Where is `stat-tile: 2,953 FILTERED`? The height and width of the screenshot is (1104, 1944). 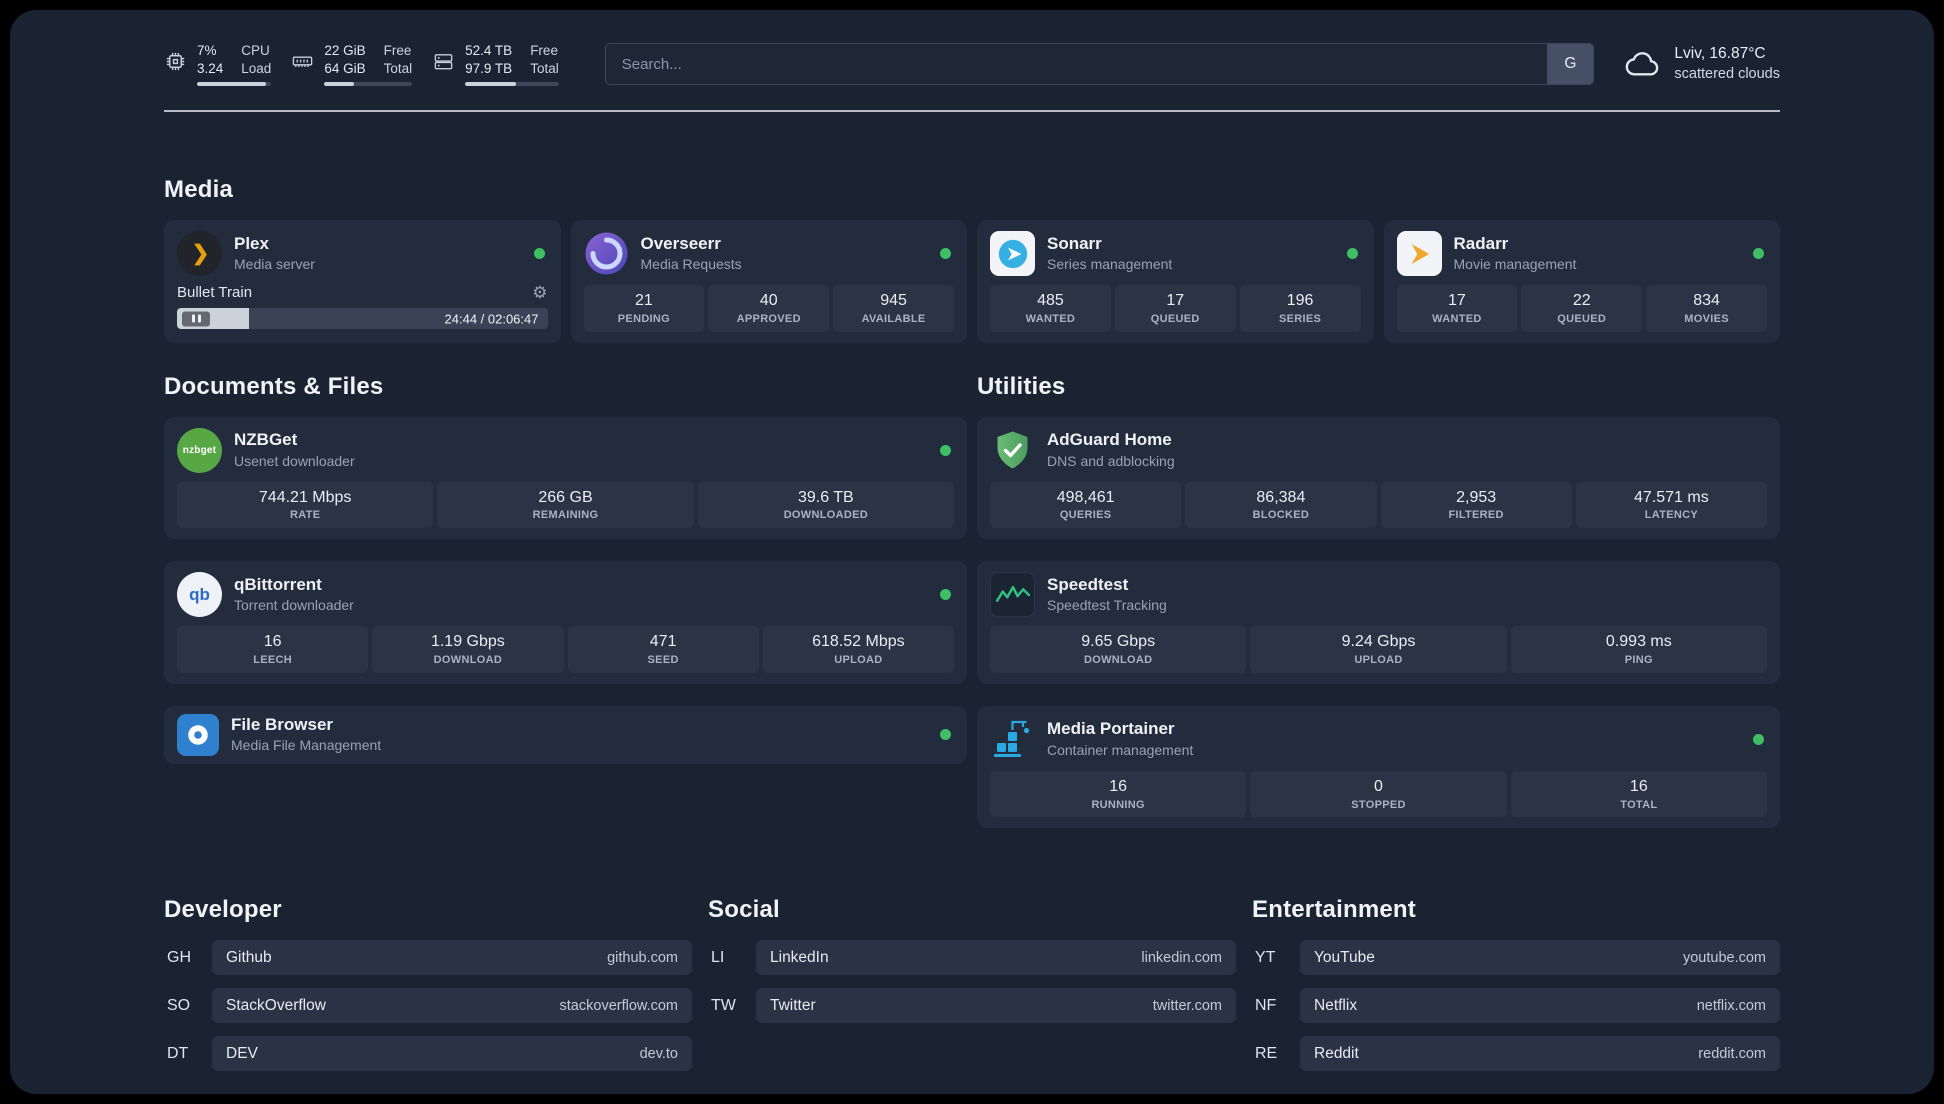 stat-tile: 2,953 FILTERED is located at coordinates (1476, 505).